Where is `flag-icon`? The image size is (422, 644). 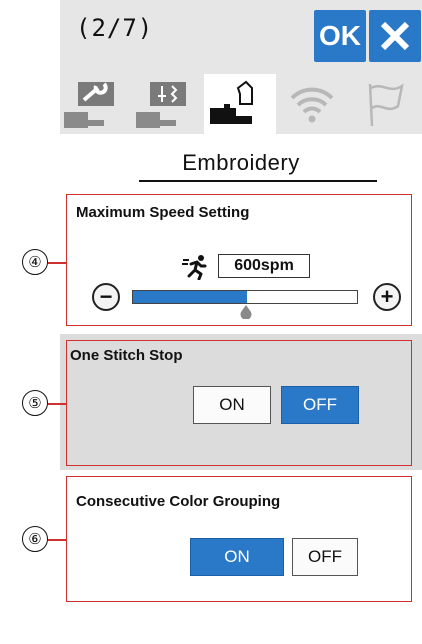
flag-icon is located at coordinates (386, 105).